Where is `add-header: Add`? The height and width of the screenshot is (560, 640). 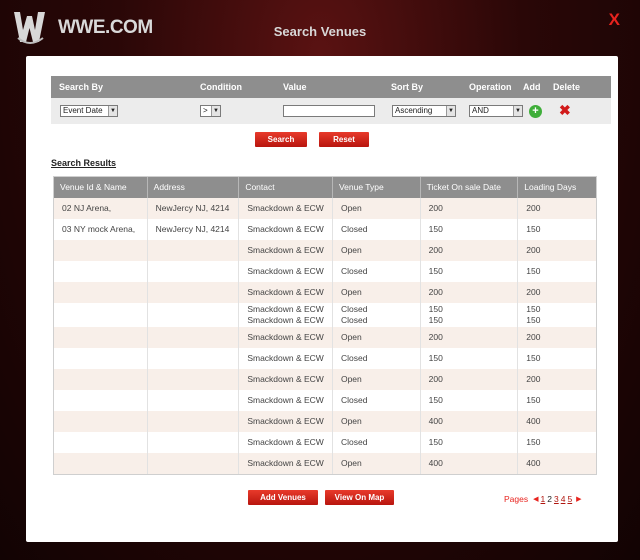 add-header: Add is located at coordinates (532, 87).